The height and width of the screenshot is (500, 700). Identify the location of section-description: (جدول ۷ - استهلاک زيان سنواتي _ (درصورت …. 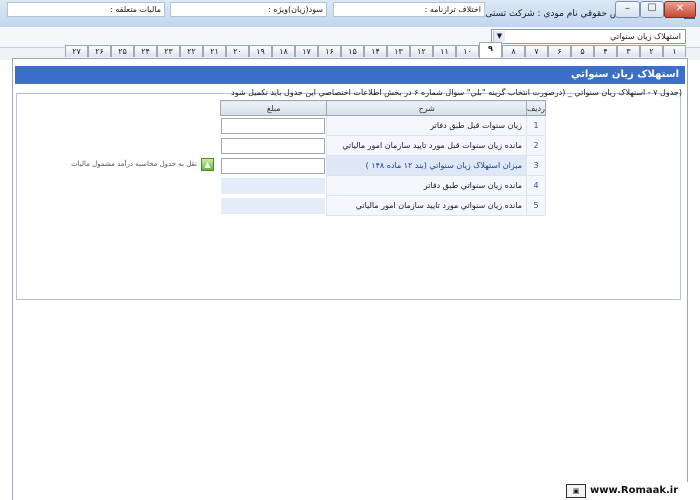
(456, 92).